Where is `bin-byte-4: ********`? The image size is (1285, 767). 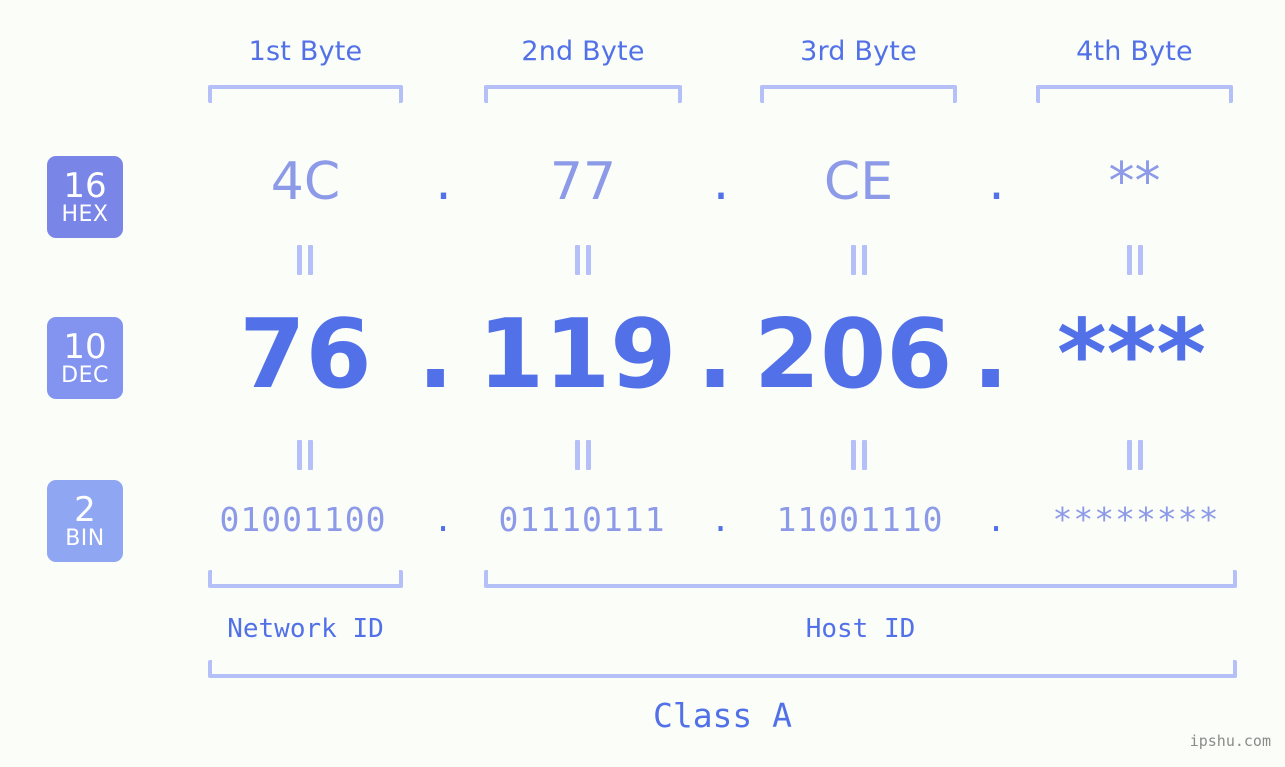
bin-byte-4: ******** is located at coordinates (1136, 519).